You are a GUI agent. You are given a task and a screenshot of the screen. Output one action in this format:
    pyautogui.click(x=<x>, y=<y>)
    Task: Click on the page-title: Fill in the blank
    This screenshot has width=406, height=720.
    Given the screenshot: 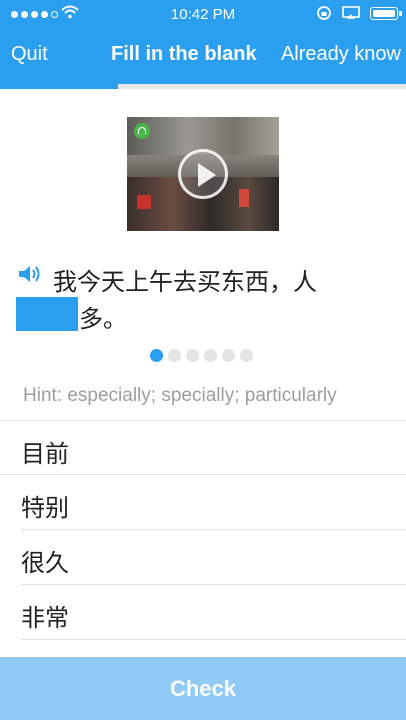 What is the action you would take?
    pyautogui.click(x=184, y=54)
    